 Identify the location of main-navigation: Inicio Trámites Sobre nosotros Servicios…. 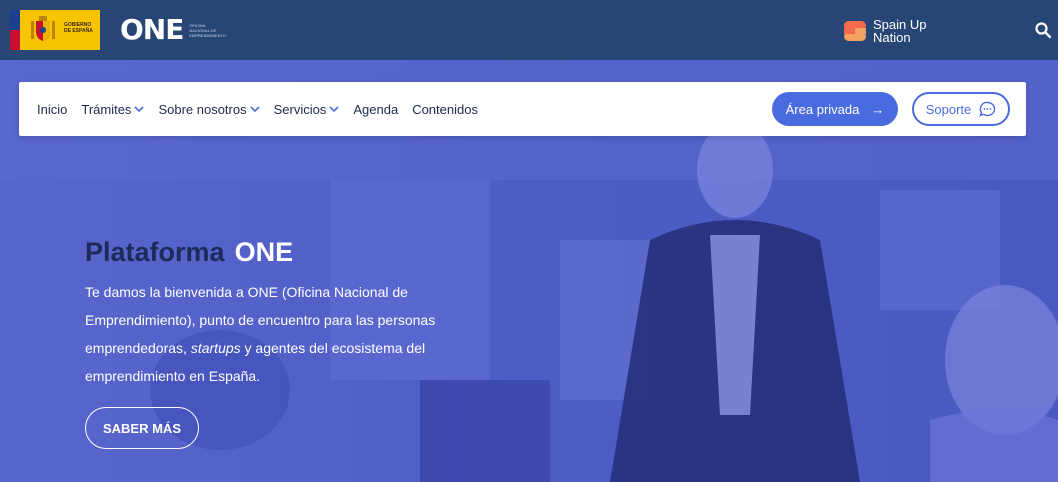
(522, 109).